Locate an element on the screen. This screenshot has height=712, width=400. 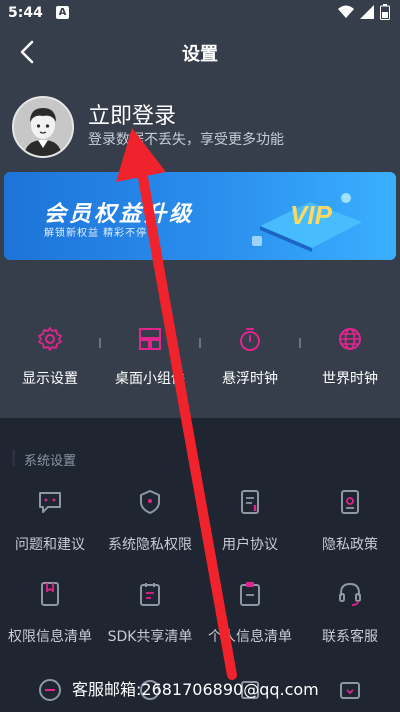
vip-badge: VIP is located at coordinates (311, 215).